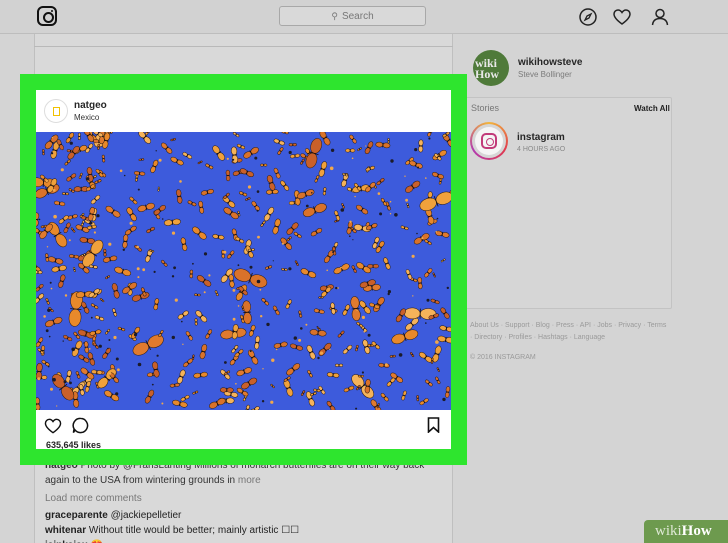 The image size is (728, 543). What do you see at coordinates (491, 68) in the screenshot?
I see `user-avatar: wiki How` at bounding box center [491, 68].